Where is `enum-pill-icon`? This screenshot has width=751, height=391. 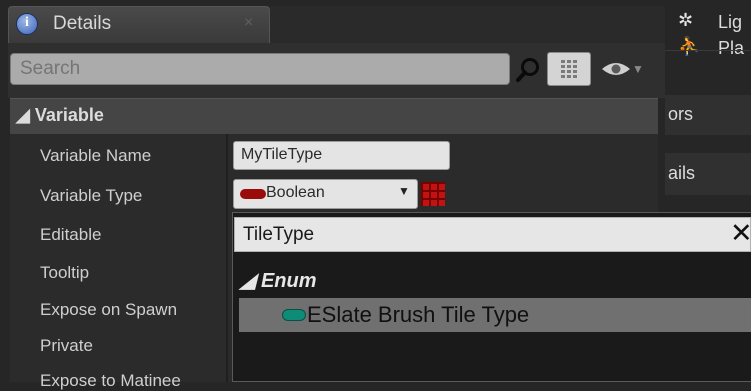 enum-pill-icon is located at coordinates (294, 315).